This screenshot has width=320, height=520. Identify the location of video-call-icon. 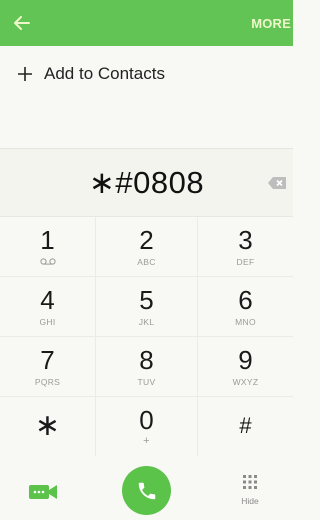
(43, 492).